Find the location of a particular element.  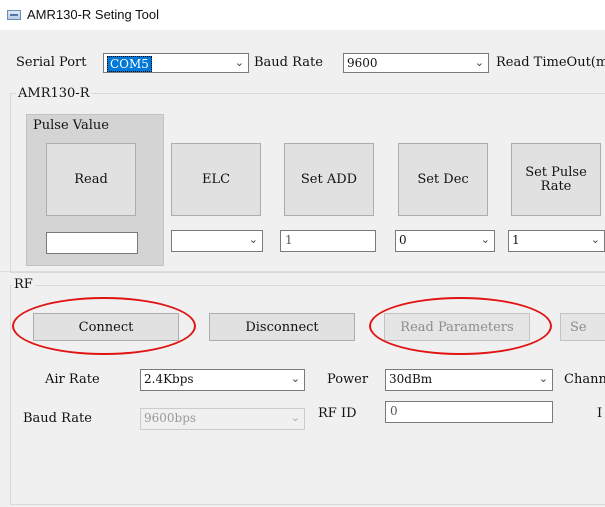

pulse-rate-value: 1 is located at coordinates (516, 240).